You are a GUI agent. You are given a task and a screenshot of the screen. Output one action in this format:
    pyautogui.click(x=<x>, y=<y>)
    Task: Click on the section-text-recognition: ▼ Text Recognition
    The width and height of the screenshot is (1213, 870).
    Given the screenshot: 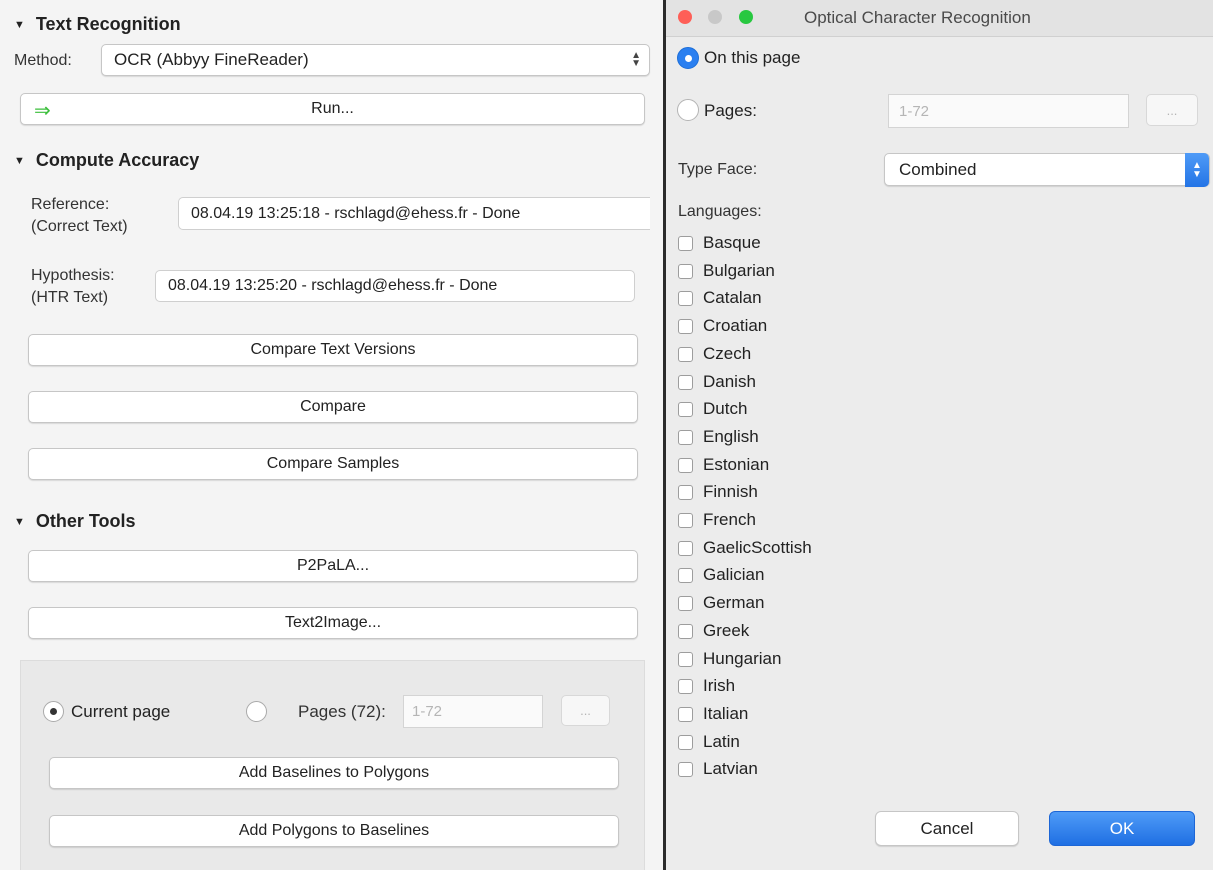 What is the action you would take?
    pyautogui.click(x=97, y=24)
    